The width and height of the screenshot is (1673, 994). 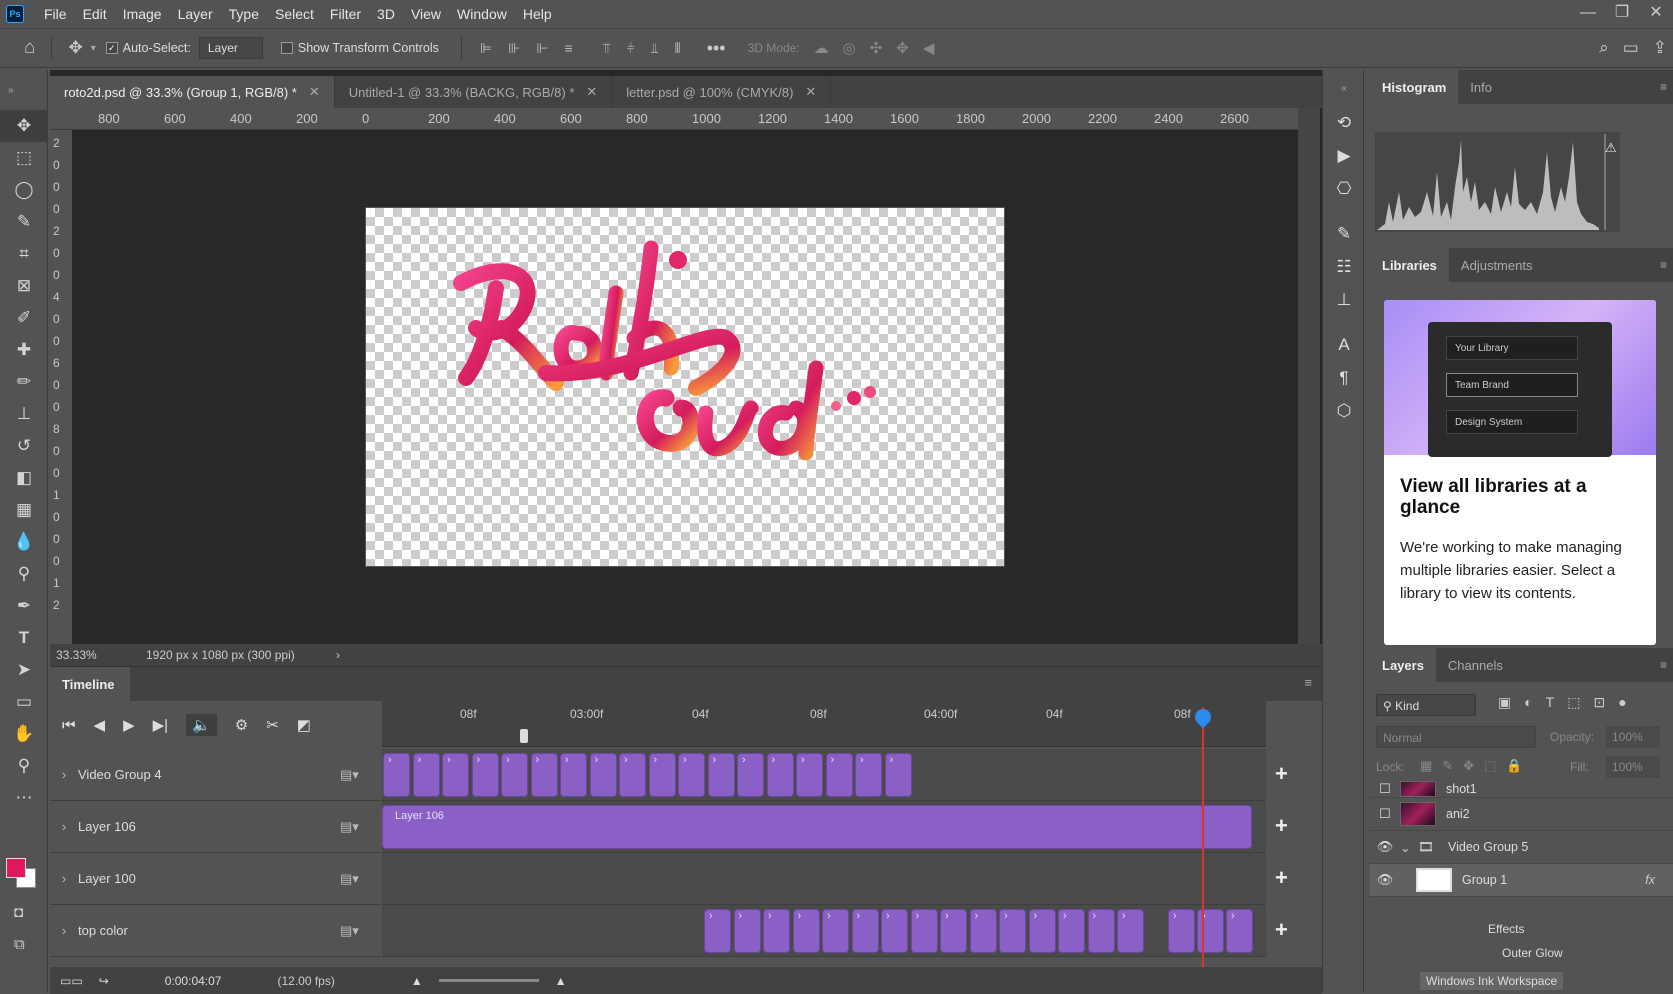 I want to click on history-brush-icon: ↺, so click(x=24, y=446).